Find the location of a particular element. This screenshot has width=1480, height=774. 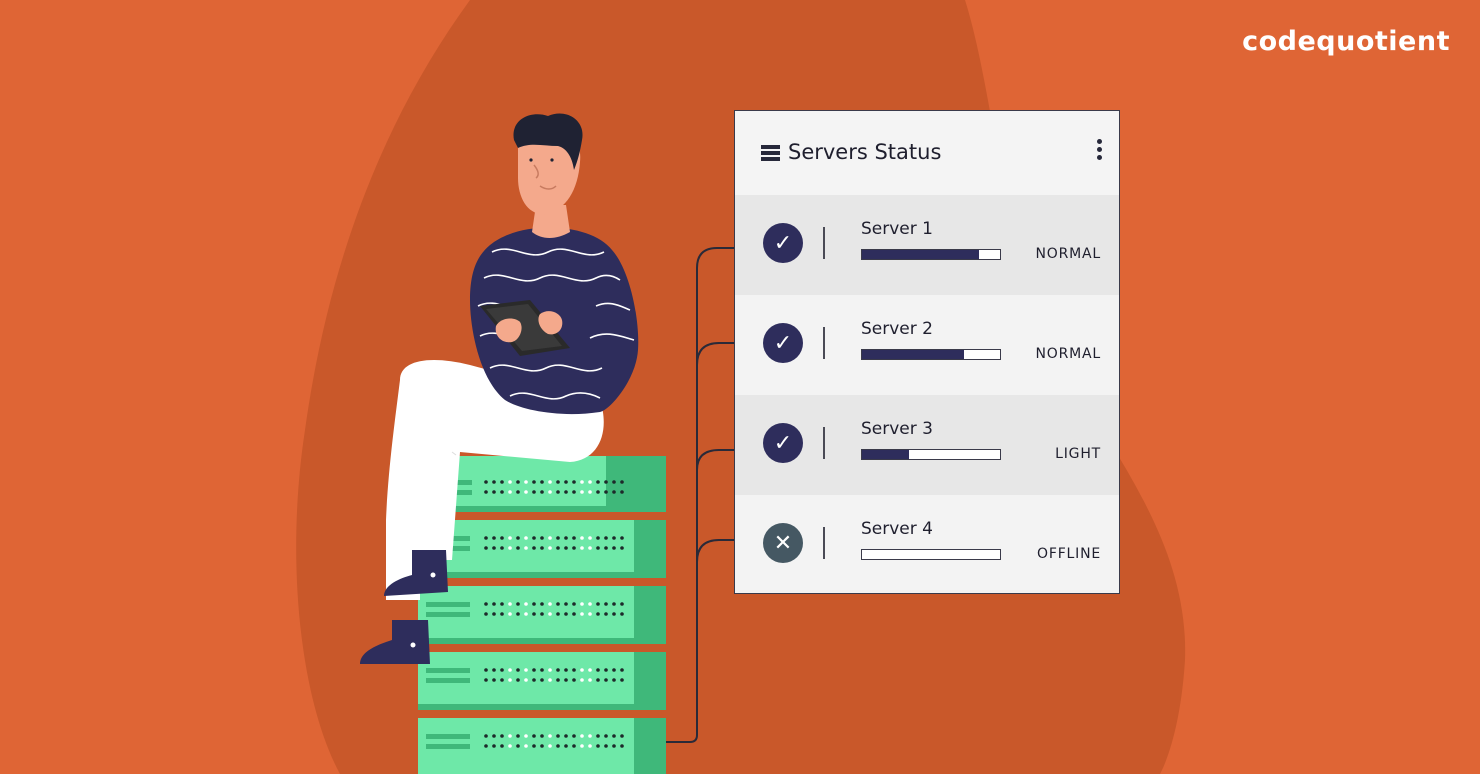

person-figure is located at coordinates (499, 388).